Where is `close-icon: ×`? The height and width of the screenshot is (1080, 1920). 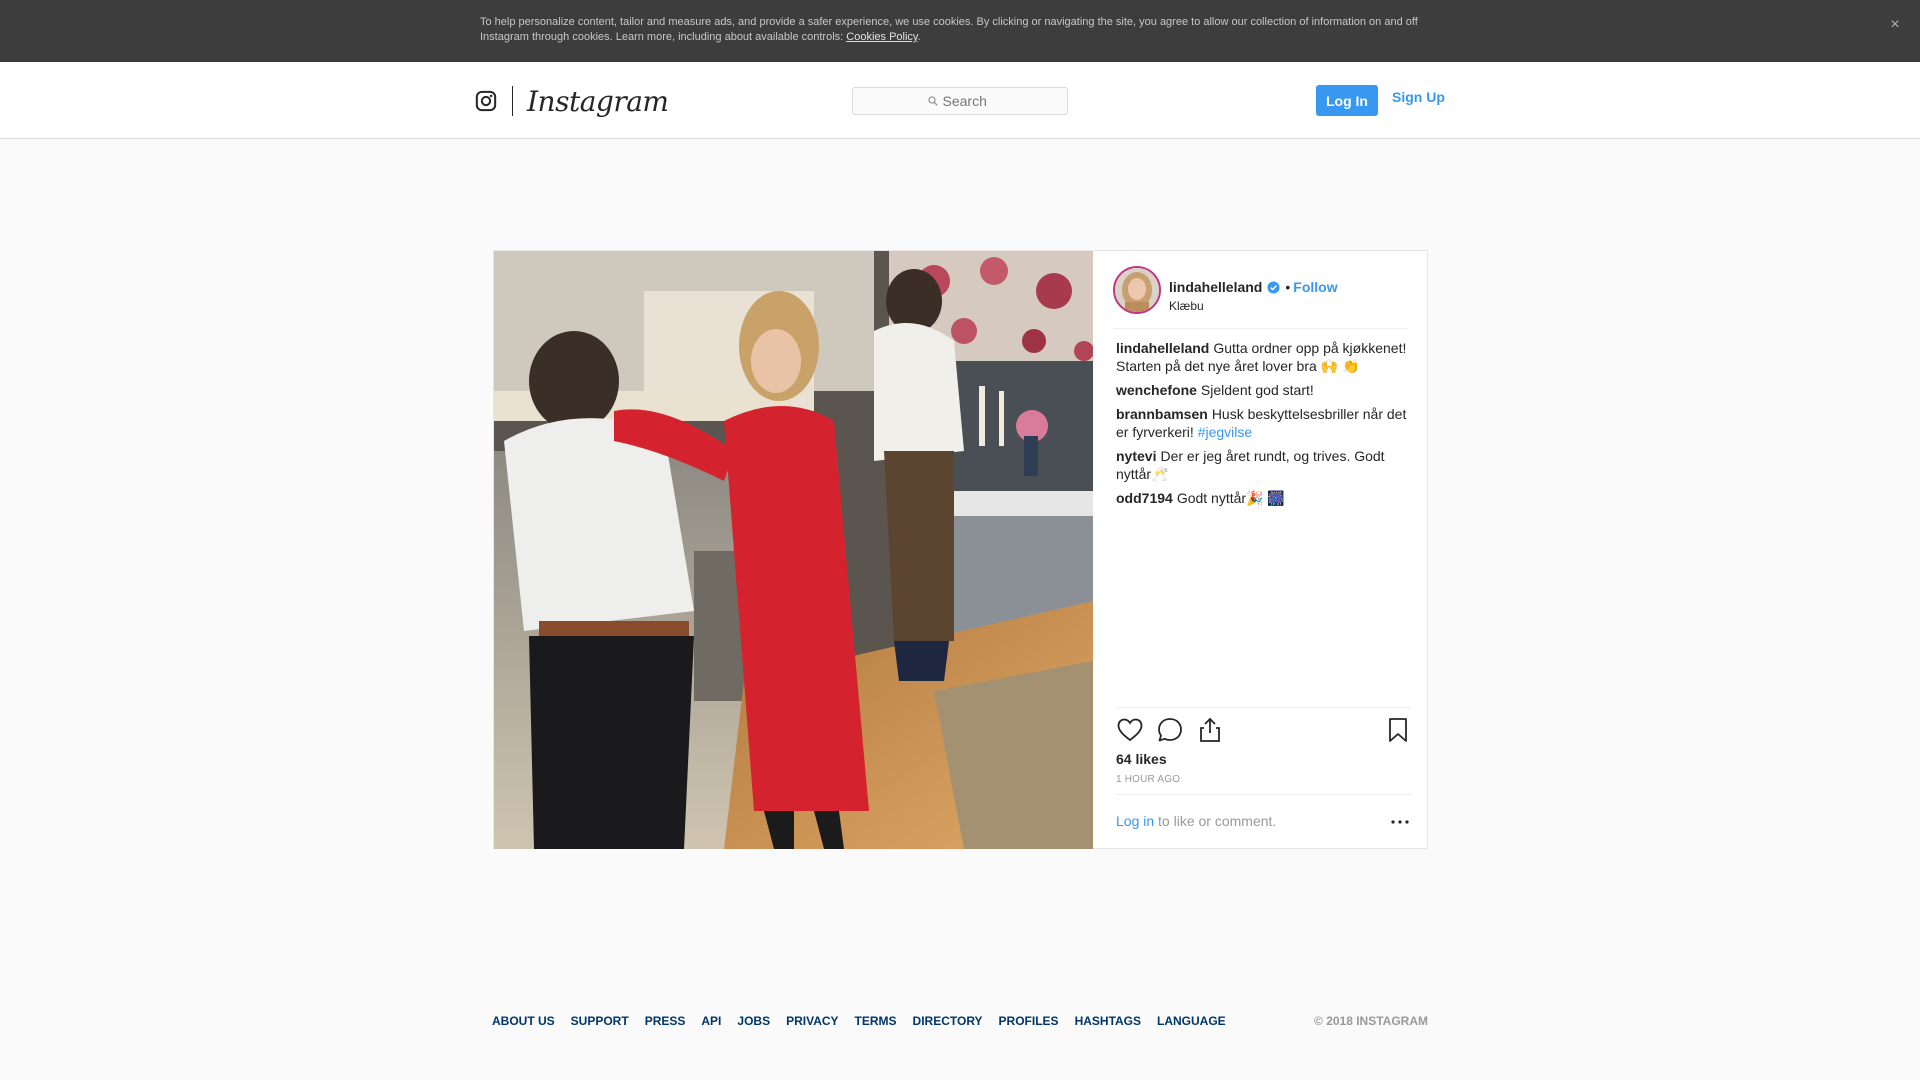
close-icon: × is located at coordinates (1895, 25).